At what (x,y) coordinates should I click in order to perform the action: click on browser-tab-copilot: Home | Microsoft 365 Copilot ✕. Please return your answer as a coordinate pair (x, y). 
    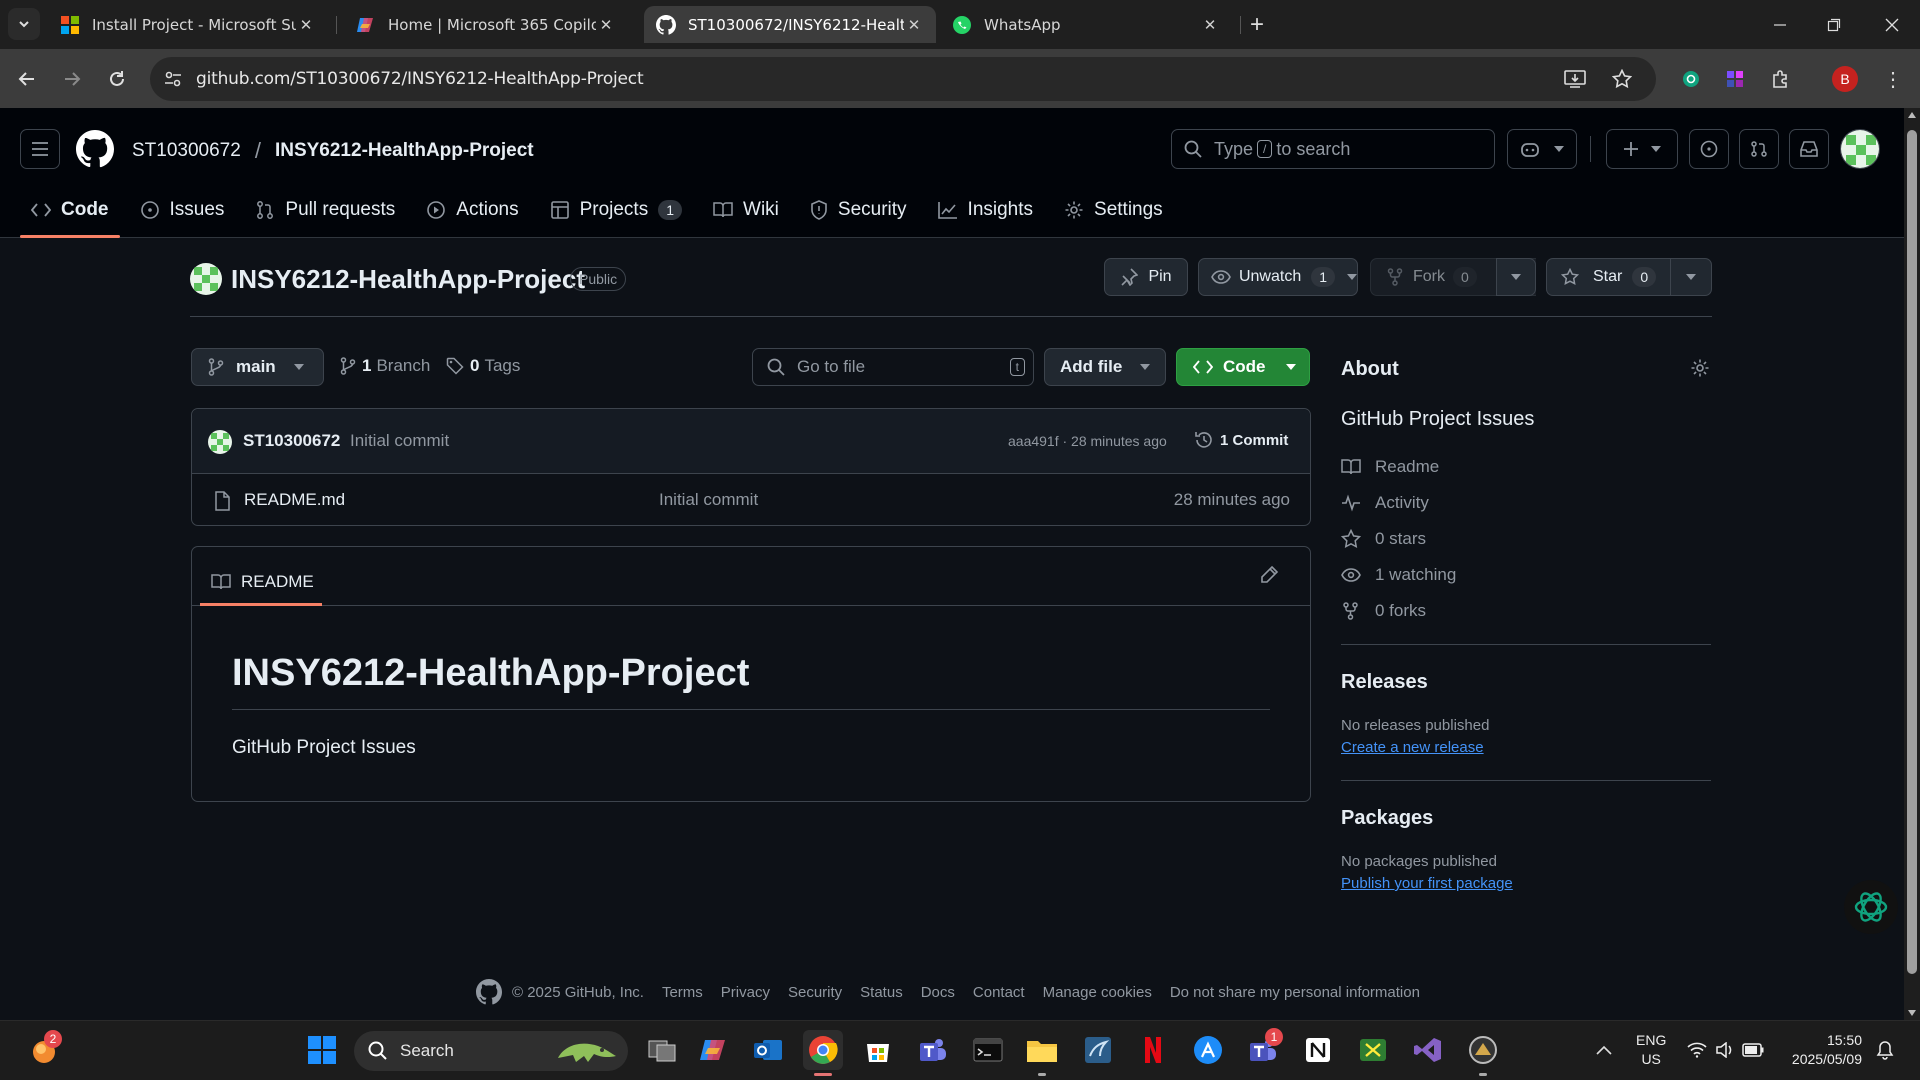
    Looking at the image, I should click on (486, 24).